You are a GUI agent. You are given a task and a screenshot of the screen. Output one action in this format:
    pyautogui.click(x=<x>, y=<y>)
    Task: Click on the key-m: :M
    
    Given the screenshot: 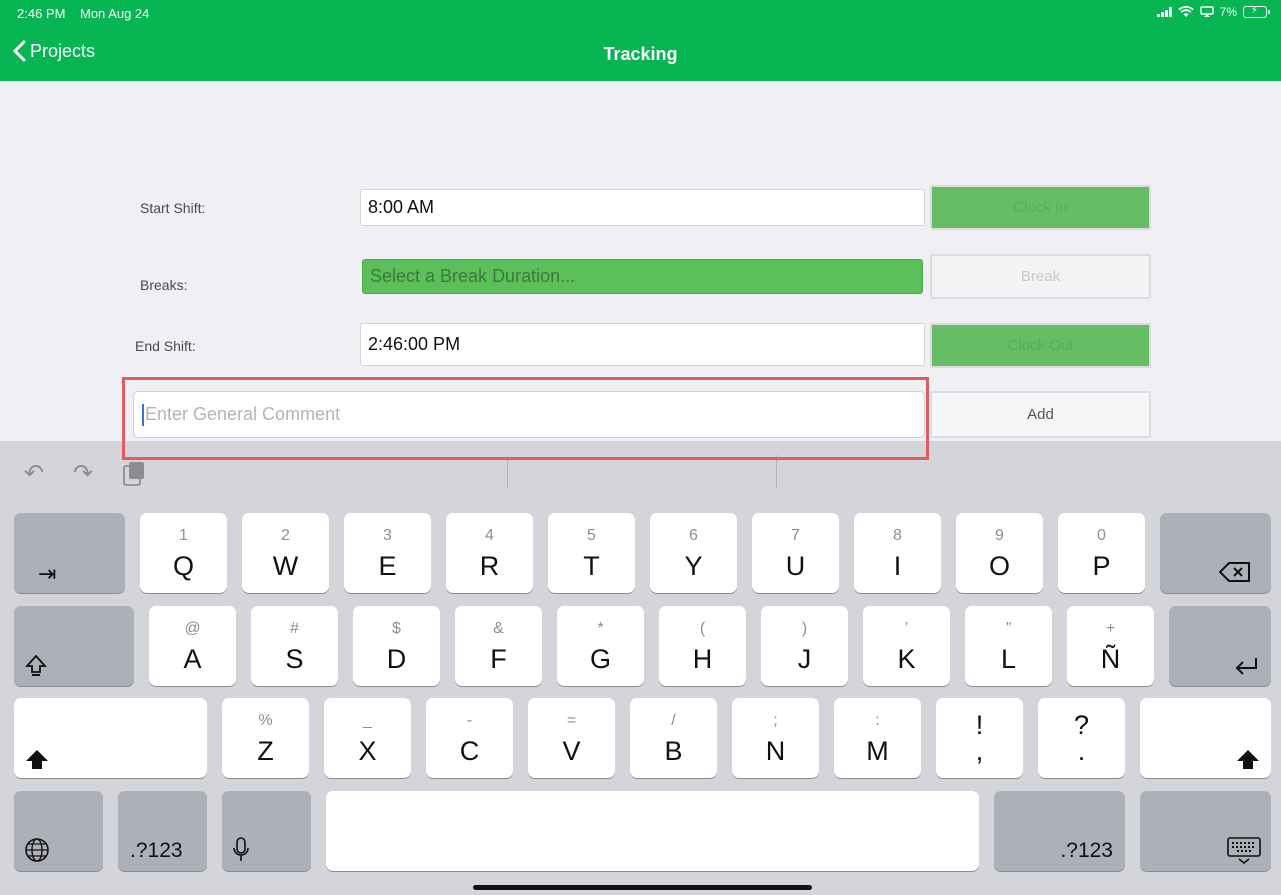 What is the action you would take?
    pyautogui.click(x=877, y=738)
    